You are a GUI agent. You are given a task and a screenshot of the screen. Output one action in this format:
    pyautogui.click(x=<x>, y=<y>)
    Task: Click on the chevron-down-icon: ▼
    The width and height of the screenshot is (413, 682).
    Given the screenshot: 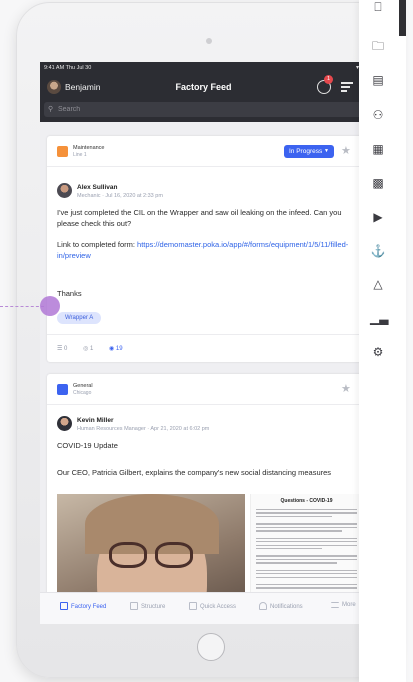 What is the action you would take?
    pyautogui.click(x=326, y=151)
    